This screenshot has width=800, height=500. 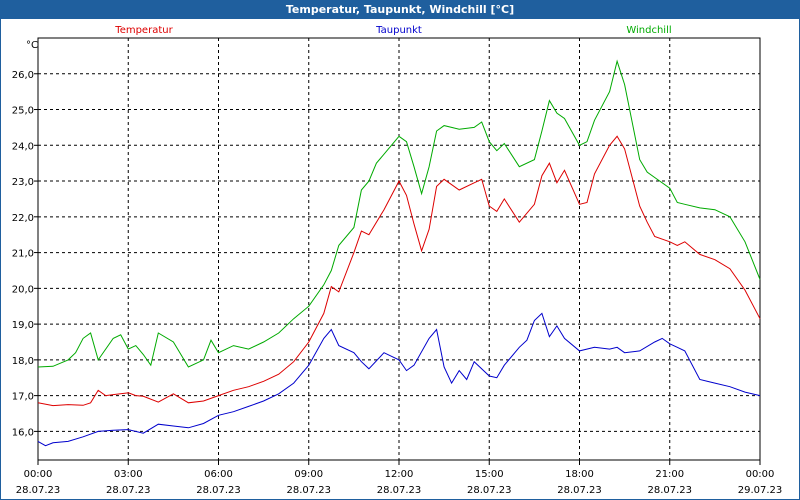 What do you see at coordinates (23, 146) in the screenshot?
I see `y-tick-label: 24,0` at bounding box center [23, 146].